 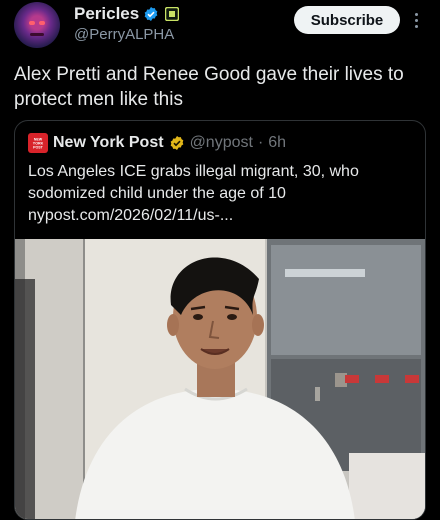 What do you see at coordinates (151, 14) in the screenshot?
I see `verified-badge-icon` at bounding box center [151, 14].